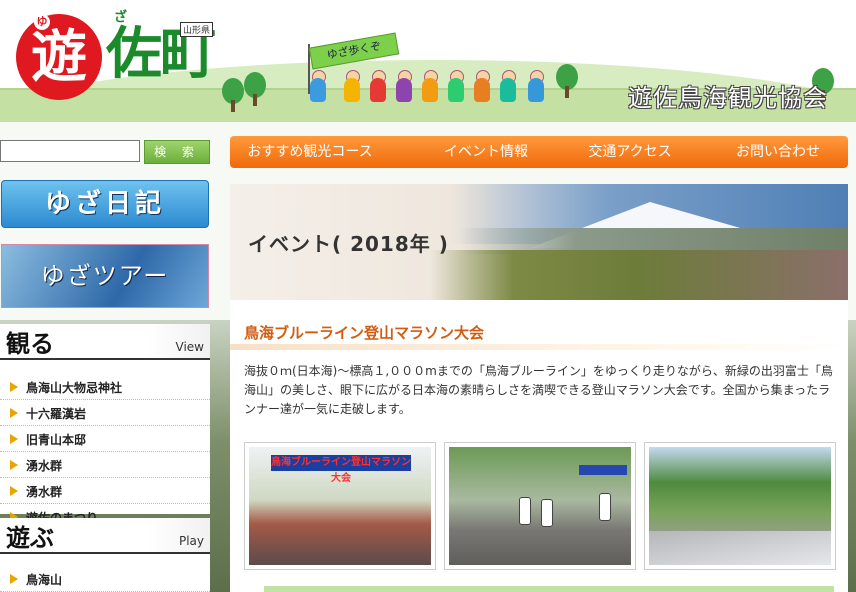 The width and height of the screenshot is (856, 592). What do you see at coordinates (740, 548) in the screenshot?
I see `photo-road` at bounding box center [740, 548].